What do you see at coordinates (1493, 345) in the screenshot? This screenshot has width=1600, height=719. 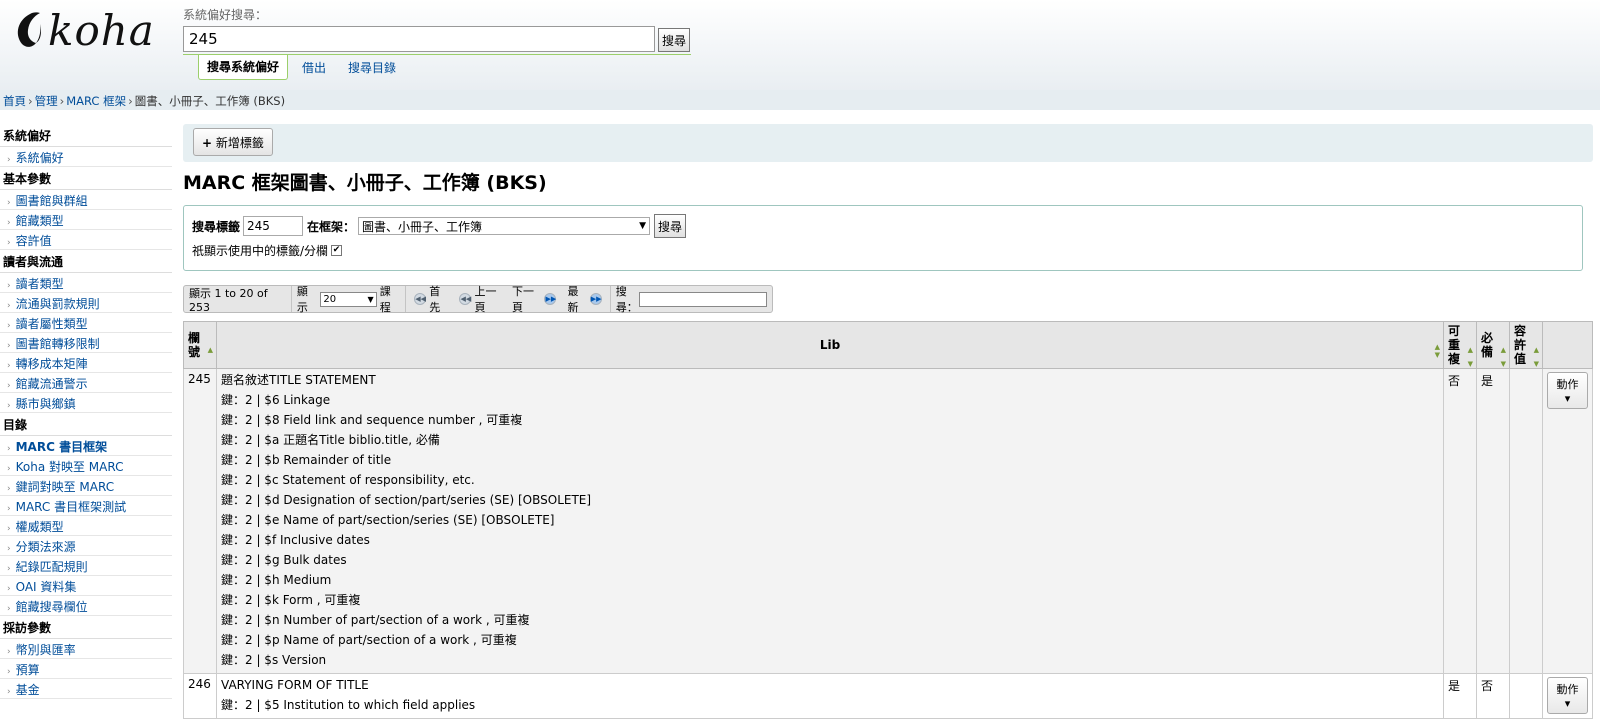 I see `column-header-mandatory: 必備 ▲ ▼` at bounding box center [1493, 345].